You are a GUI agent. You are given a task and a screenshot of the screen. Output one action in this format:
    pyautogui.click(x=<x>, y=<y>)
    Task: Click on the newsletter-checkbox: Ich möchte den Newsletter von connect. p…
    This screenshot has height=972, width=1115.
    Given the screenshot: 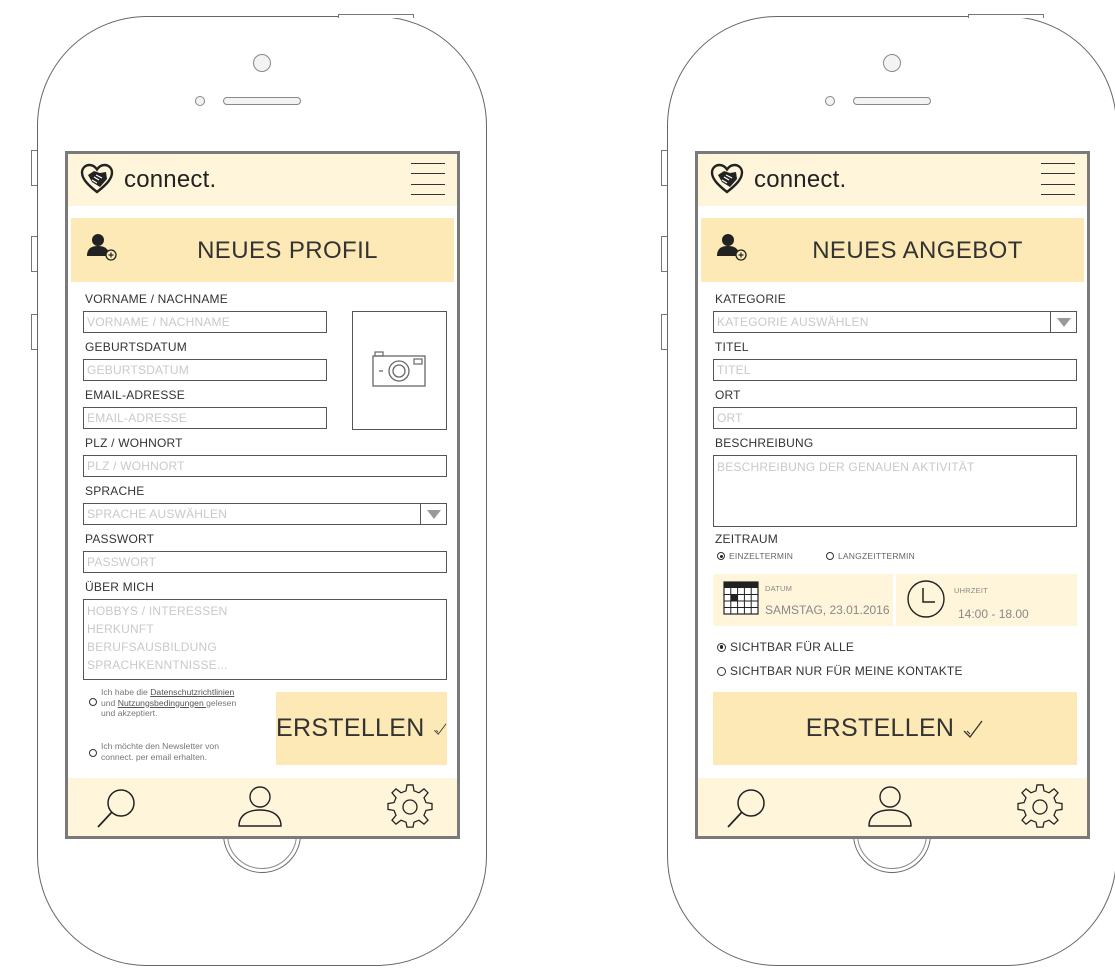 What is the action you would take?
    pyautogui.click(x=184, y=753)
    